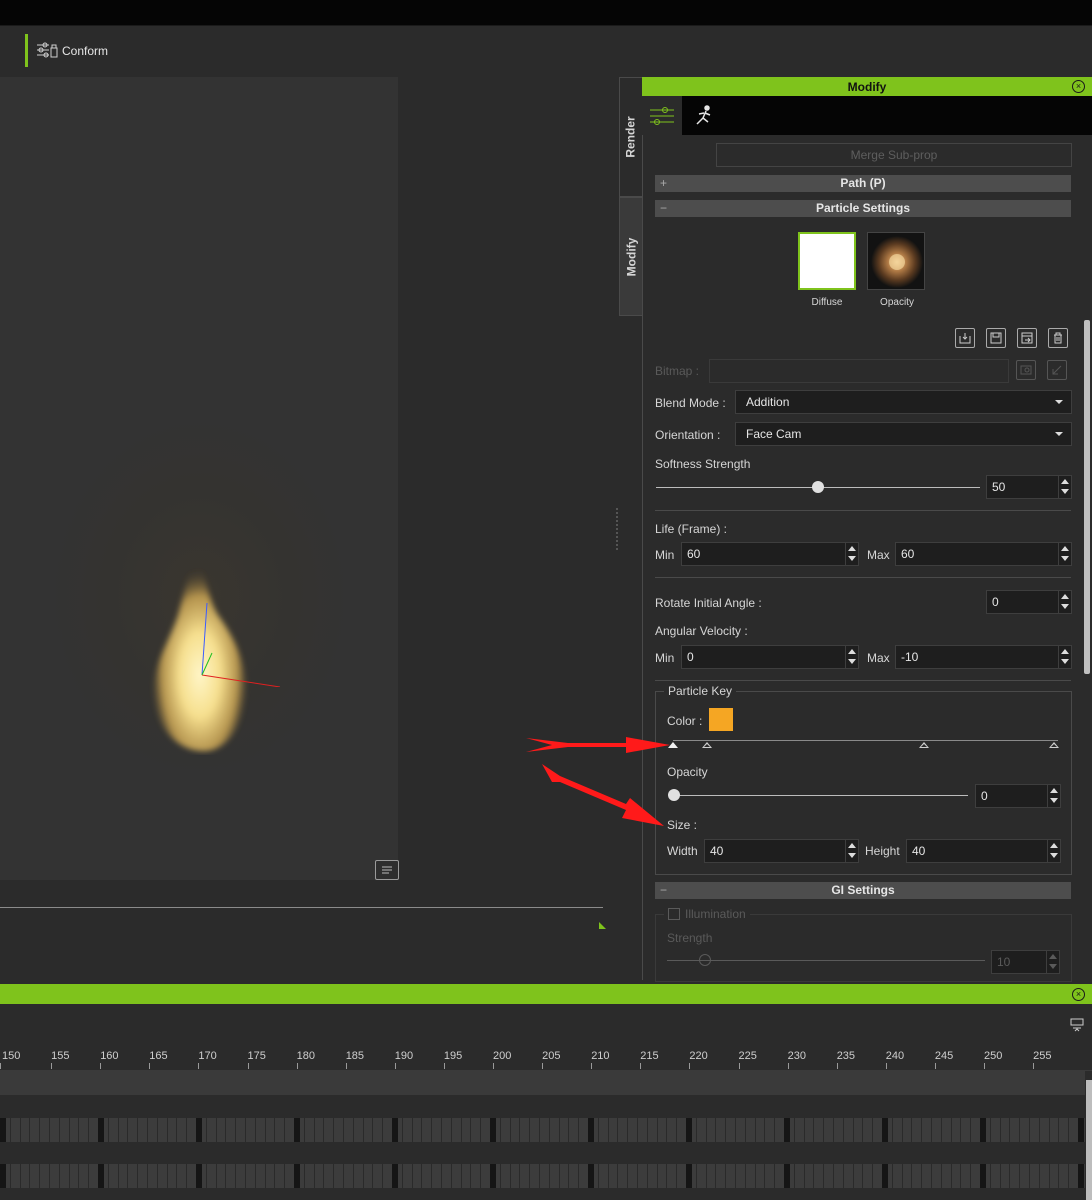 The height and width of the screenshot is (1200, 1092). I want to click on angular-min-input: 0, so click(770, 657).